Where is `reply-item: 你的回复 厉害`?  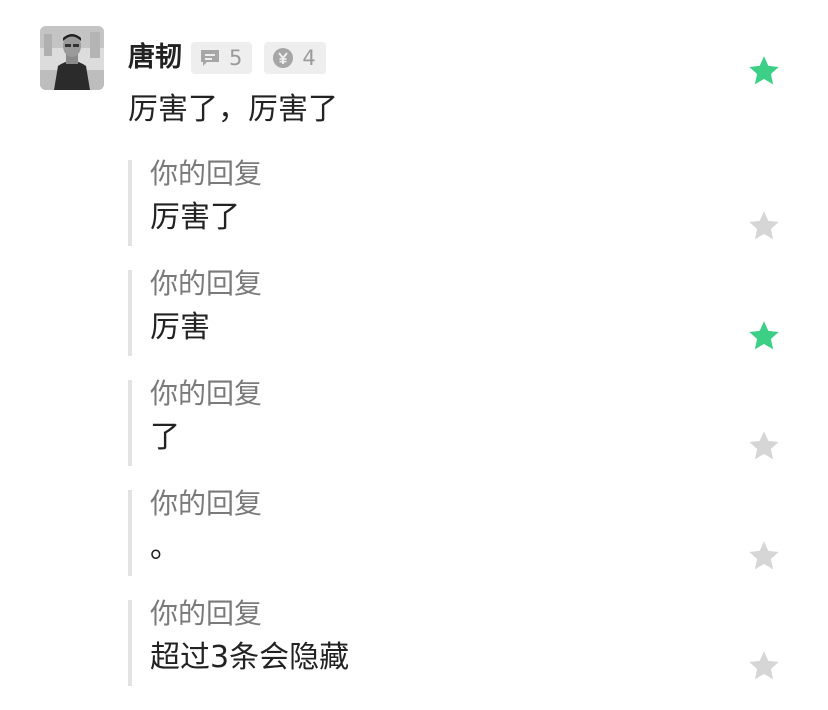 reply-item: 你的回复 厉害 is located at coordinates (410, 311).